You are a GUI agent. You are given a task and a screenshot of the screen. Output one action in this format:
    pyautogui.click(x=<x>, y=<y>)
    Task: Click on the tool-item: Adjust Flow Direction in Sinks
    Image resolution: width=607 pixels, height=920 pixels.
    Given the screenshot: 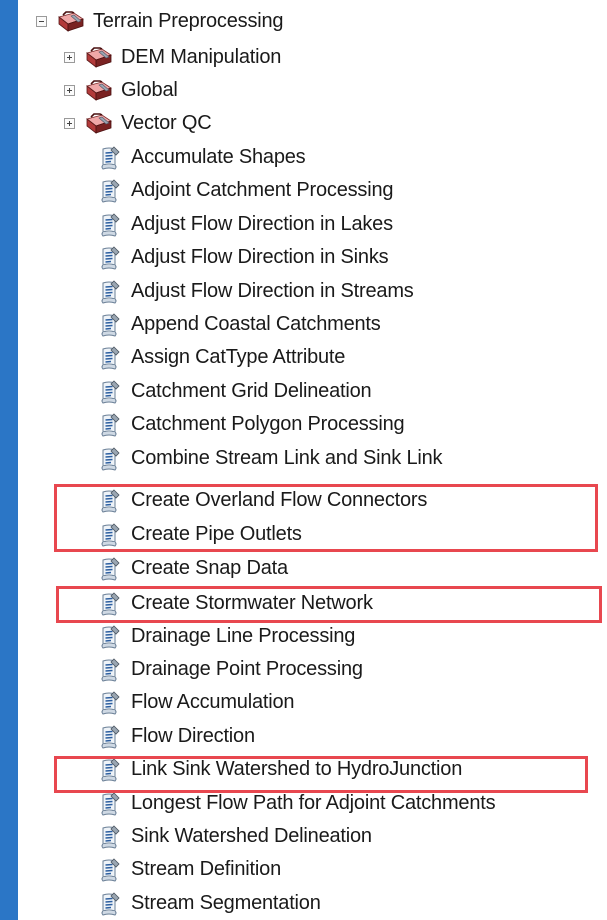 What is the action you would take?
    pyautogui.click(x=244, y=257)
    